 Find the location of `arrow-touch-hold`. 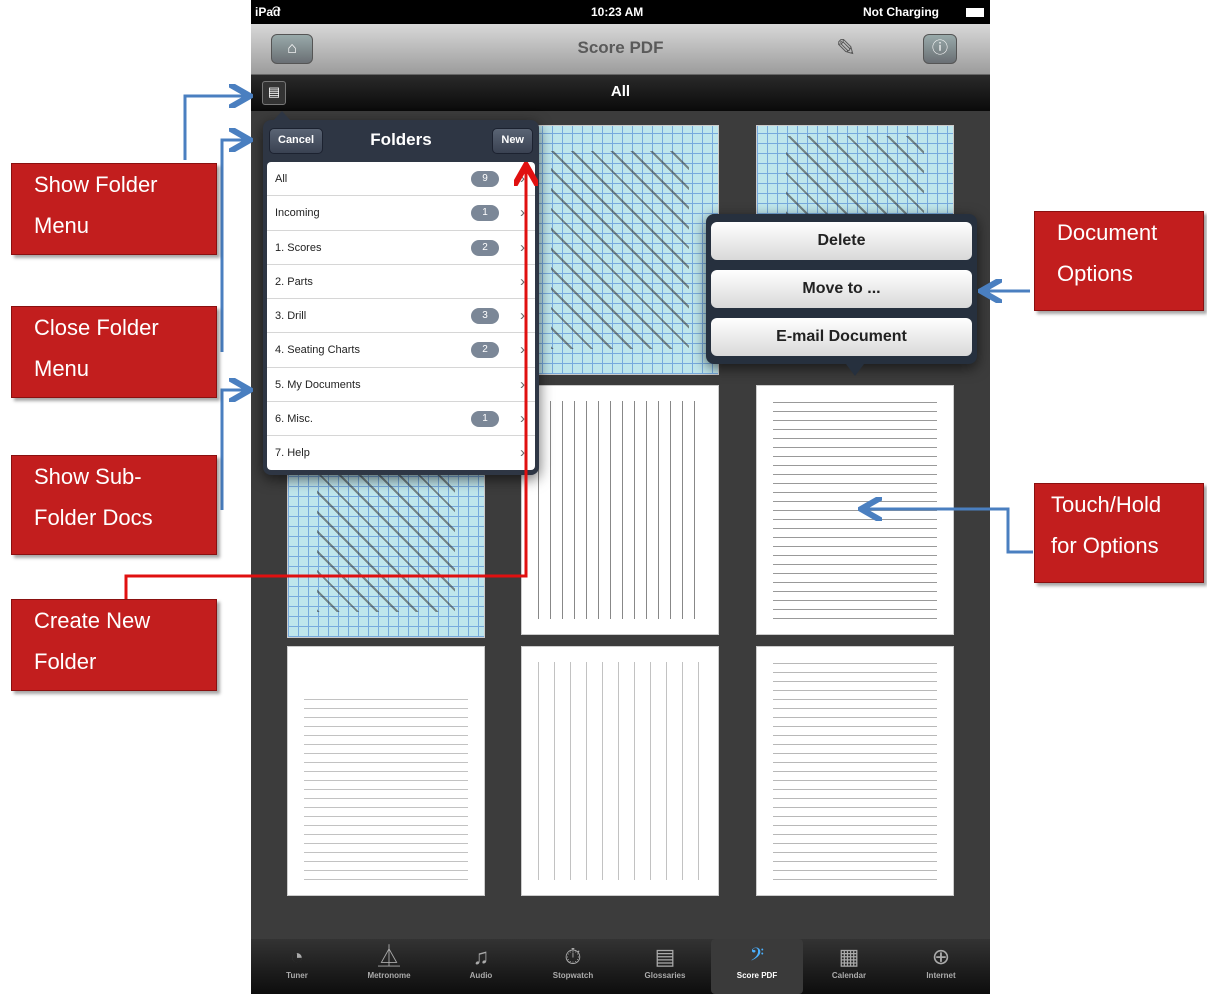

arrow-touch-hold is located at coordinates (948, 531).